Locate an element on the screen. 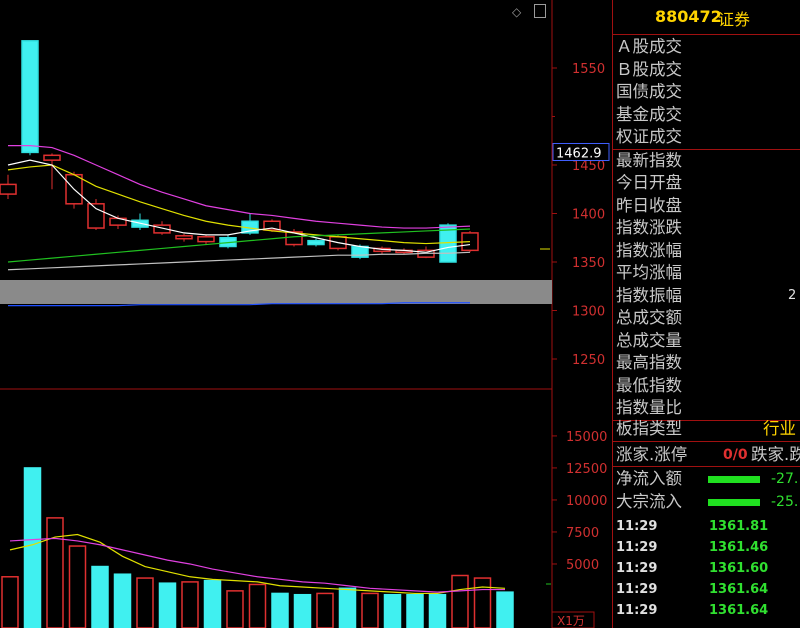 The height and width of the screenshot is (628, 800). stat-row: 指数涨跌 is located at coordinates (706, 228).